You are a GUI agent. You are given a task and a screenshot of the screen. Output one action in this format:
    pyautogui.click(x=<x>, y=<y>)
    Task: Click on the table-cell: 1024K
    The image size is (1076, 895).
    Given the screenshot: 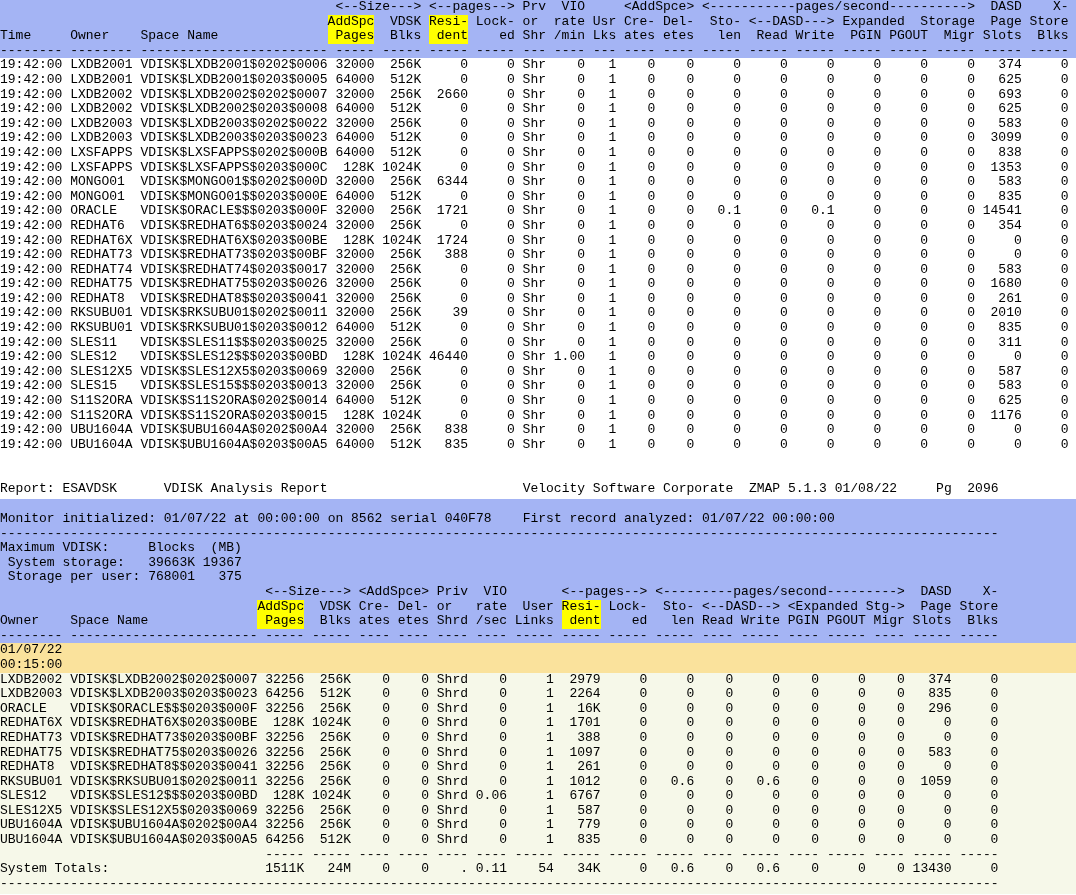 What is the action you would take?
    pyautogui.click(x=402, y=241)
    